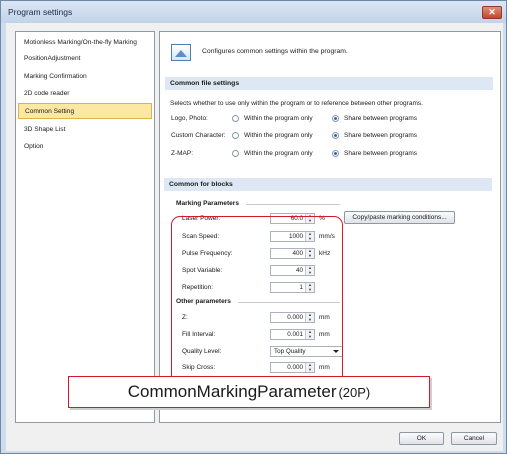 The image size is (507, 454). What do you see at coordinates (199, 367) in the screenshot?
I see `skip-cross-label: Skip Cross:` at bounding box center [199, 367].